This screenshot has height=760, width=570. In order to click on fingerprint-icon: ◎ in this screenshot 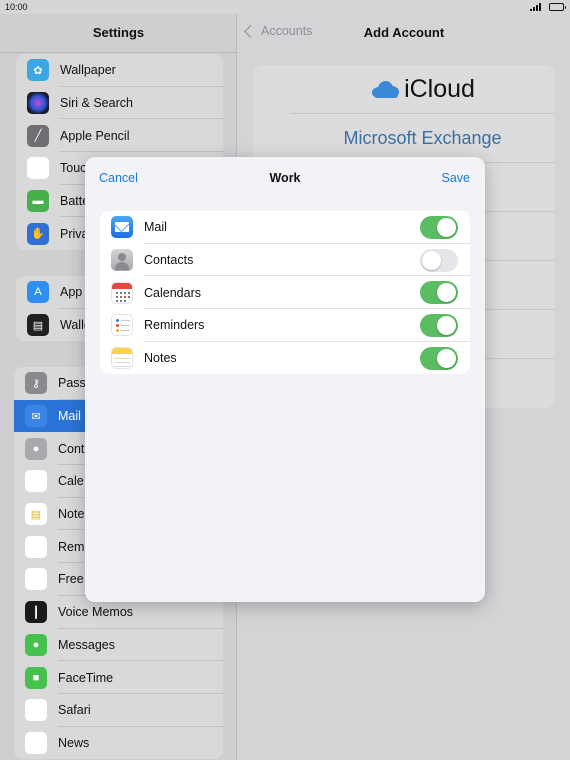, I will do `click(38, 168)`.